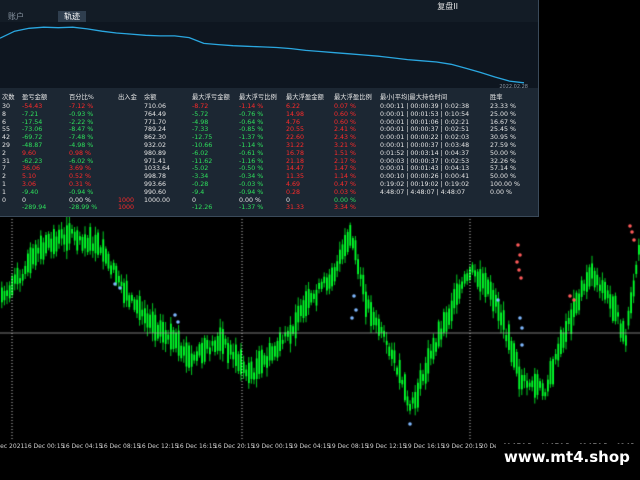 The width and height of the screenshot is (640, 480). Describe the element at coordinates (32, 106) in the screenshot. I see `stats-cell: -54.43` at that location.